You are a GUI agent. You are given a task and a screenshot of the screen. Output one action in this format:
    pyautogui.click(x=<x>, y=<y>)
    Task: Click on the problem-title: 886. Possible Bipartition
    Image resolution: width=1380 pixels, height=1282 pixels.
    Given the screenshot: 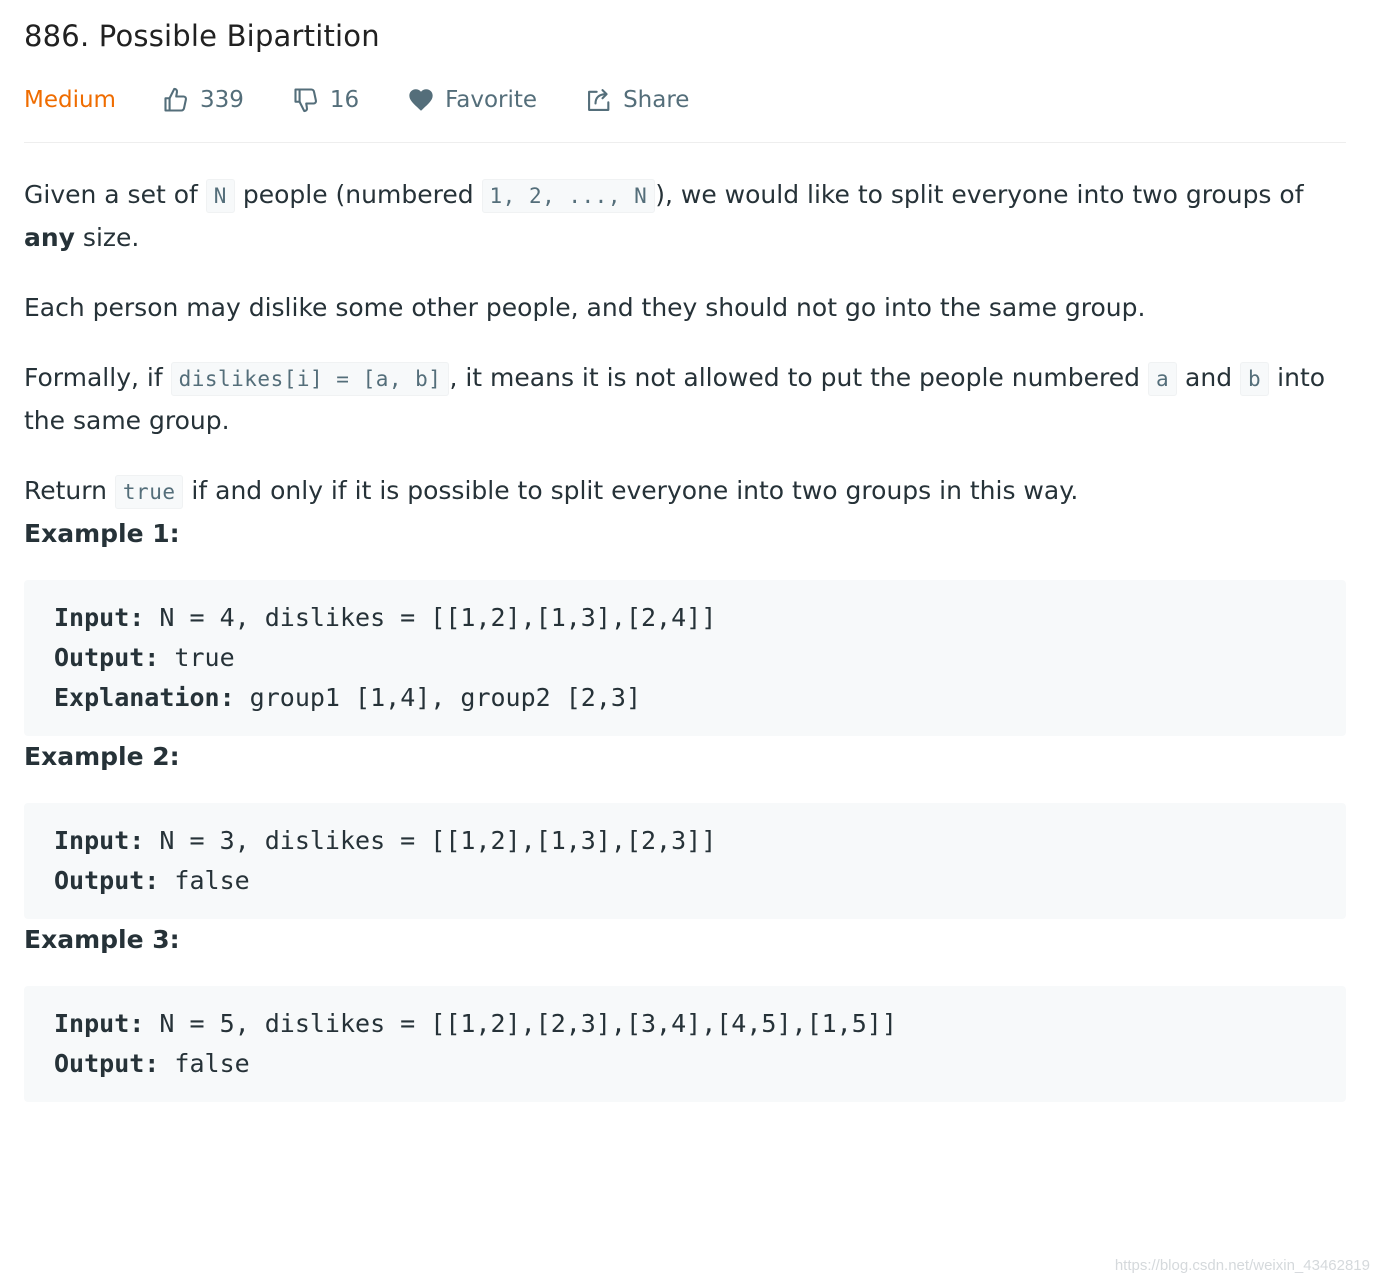 What is the action you would take?
    pyautogui.click(x=202, y=36)
    